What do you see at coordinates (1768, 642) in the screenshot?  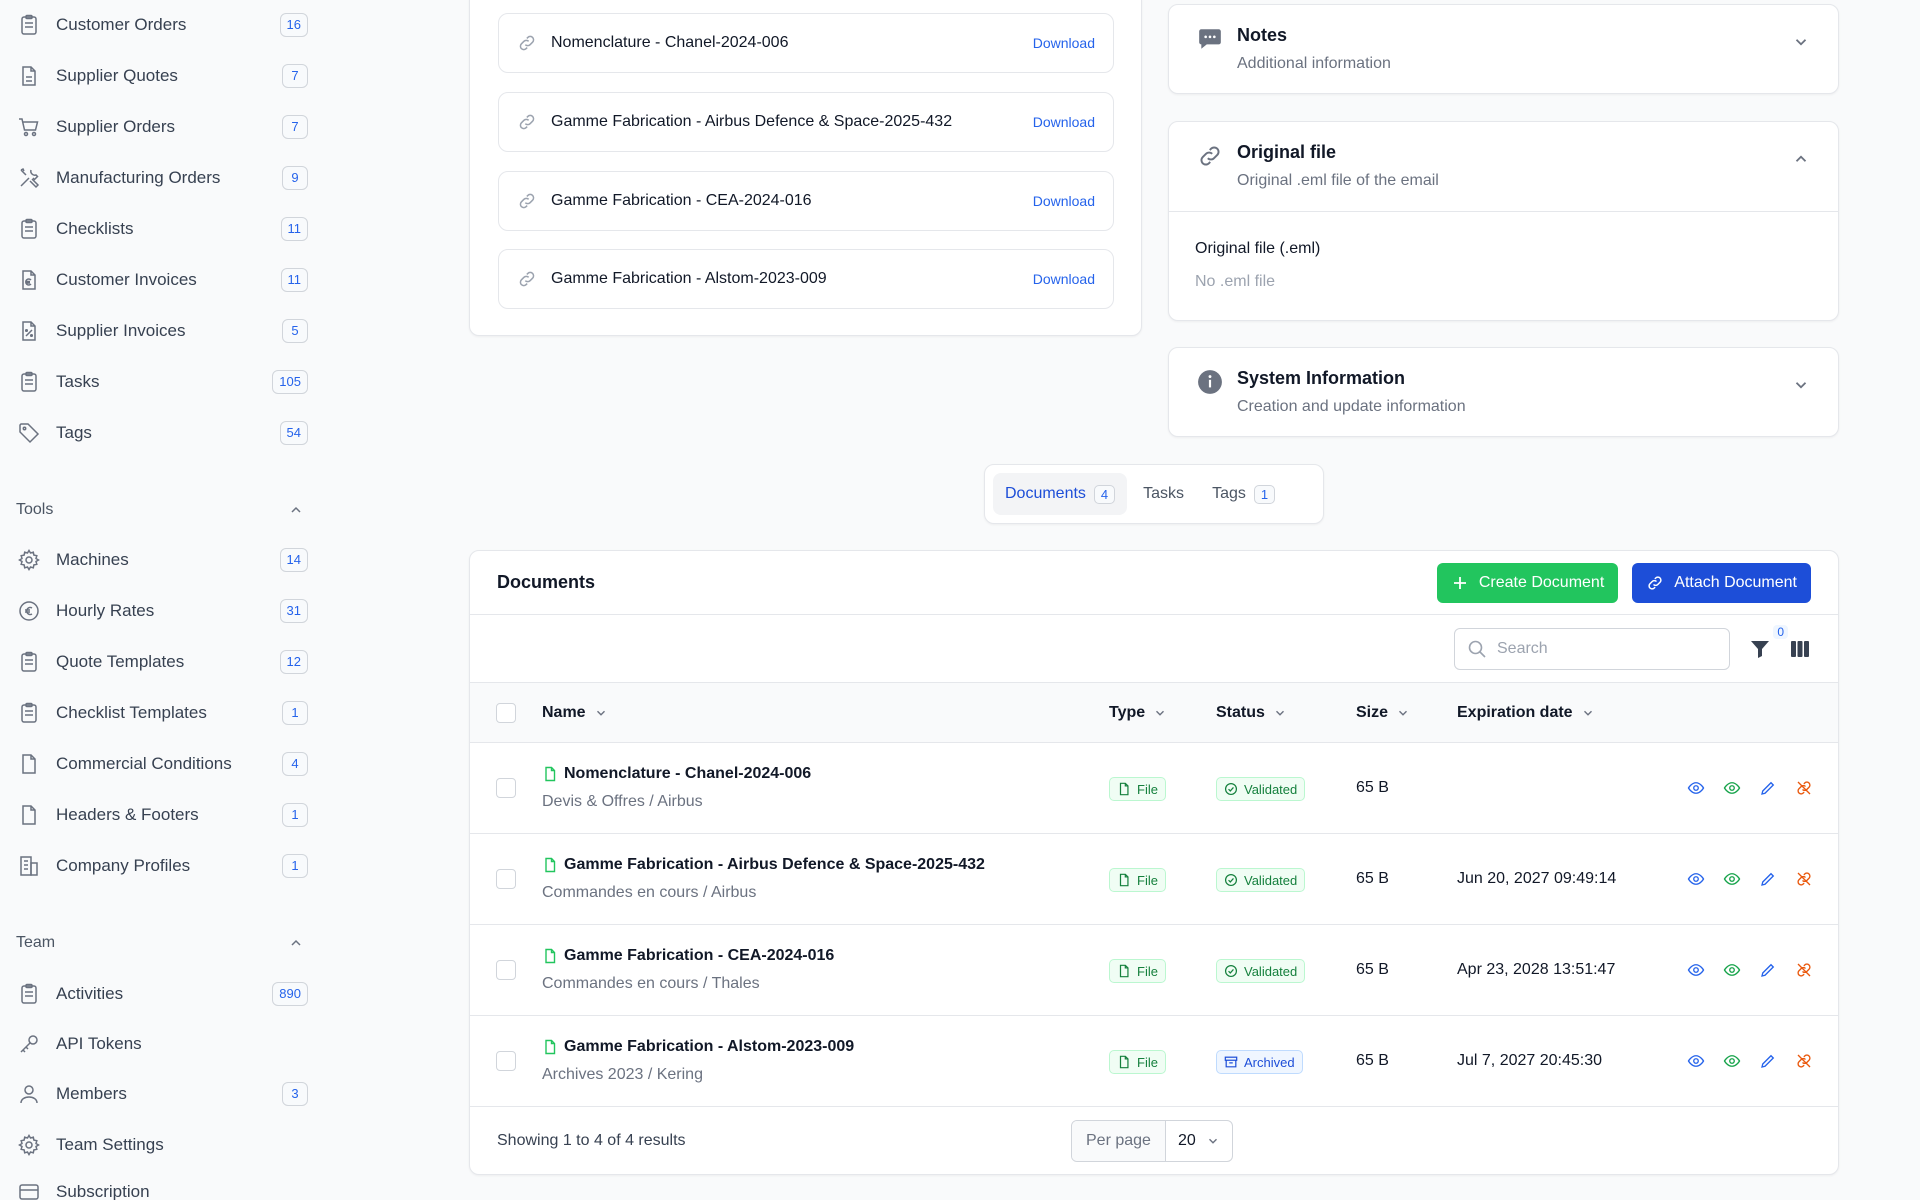 I see `filter-button: 0` at bounding box center [1768, 642].